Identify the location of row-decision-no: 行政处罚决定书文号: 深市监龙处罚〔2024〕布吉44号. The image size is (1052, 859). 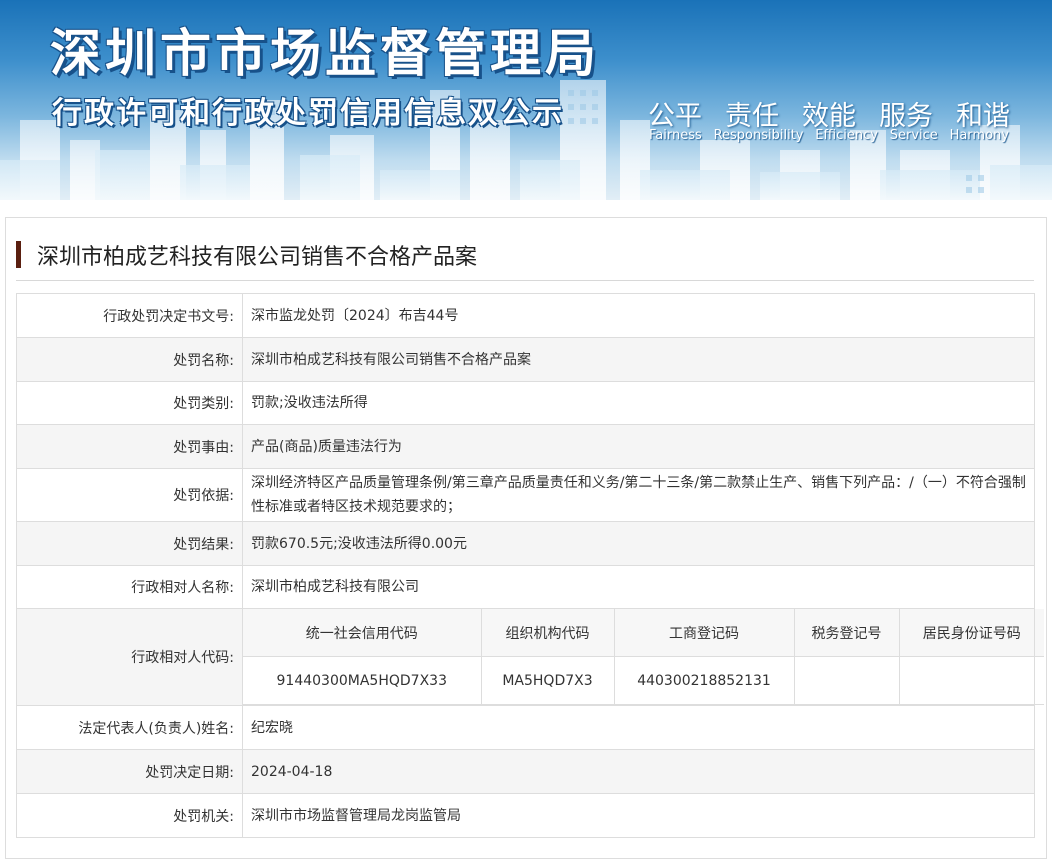
(525, 315).